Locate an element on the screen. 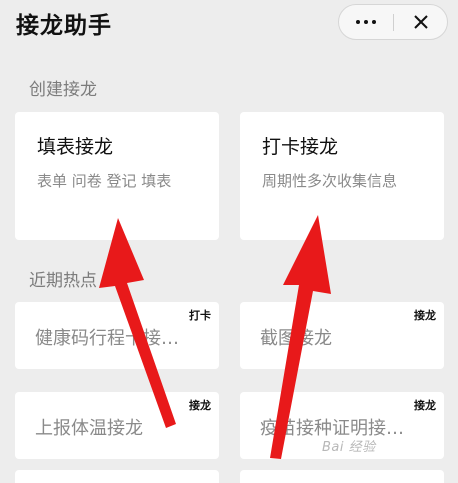 The height and width of the screenshot is (483, 458). card-desc: 表单 问卷 登记 填表 is located at coordinates (104, 181).